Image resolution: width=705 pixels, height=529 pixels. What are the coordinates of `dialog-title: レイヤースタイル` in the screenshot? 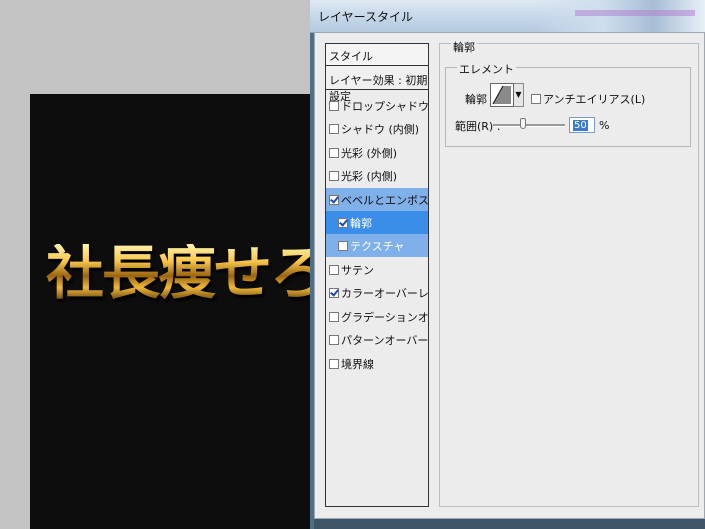 It's located at (366, 17).